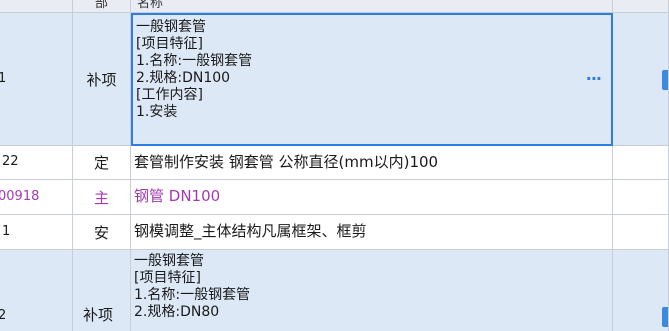 The width and height of the screenshot is (669, 331). Describe the element at coordinates (36, 232) in the screenshot. I see `table-row-3-code: 1` at that location.